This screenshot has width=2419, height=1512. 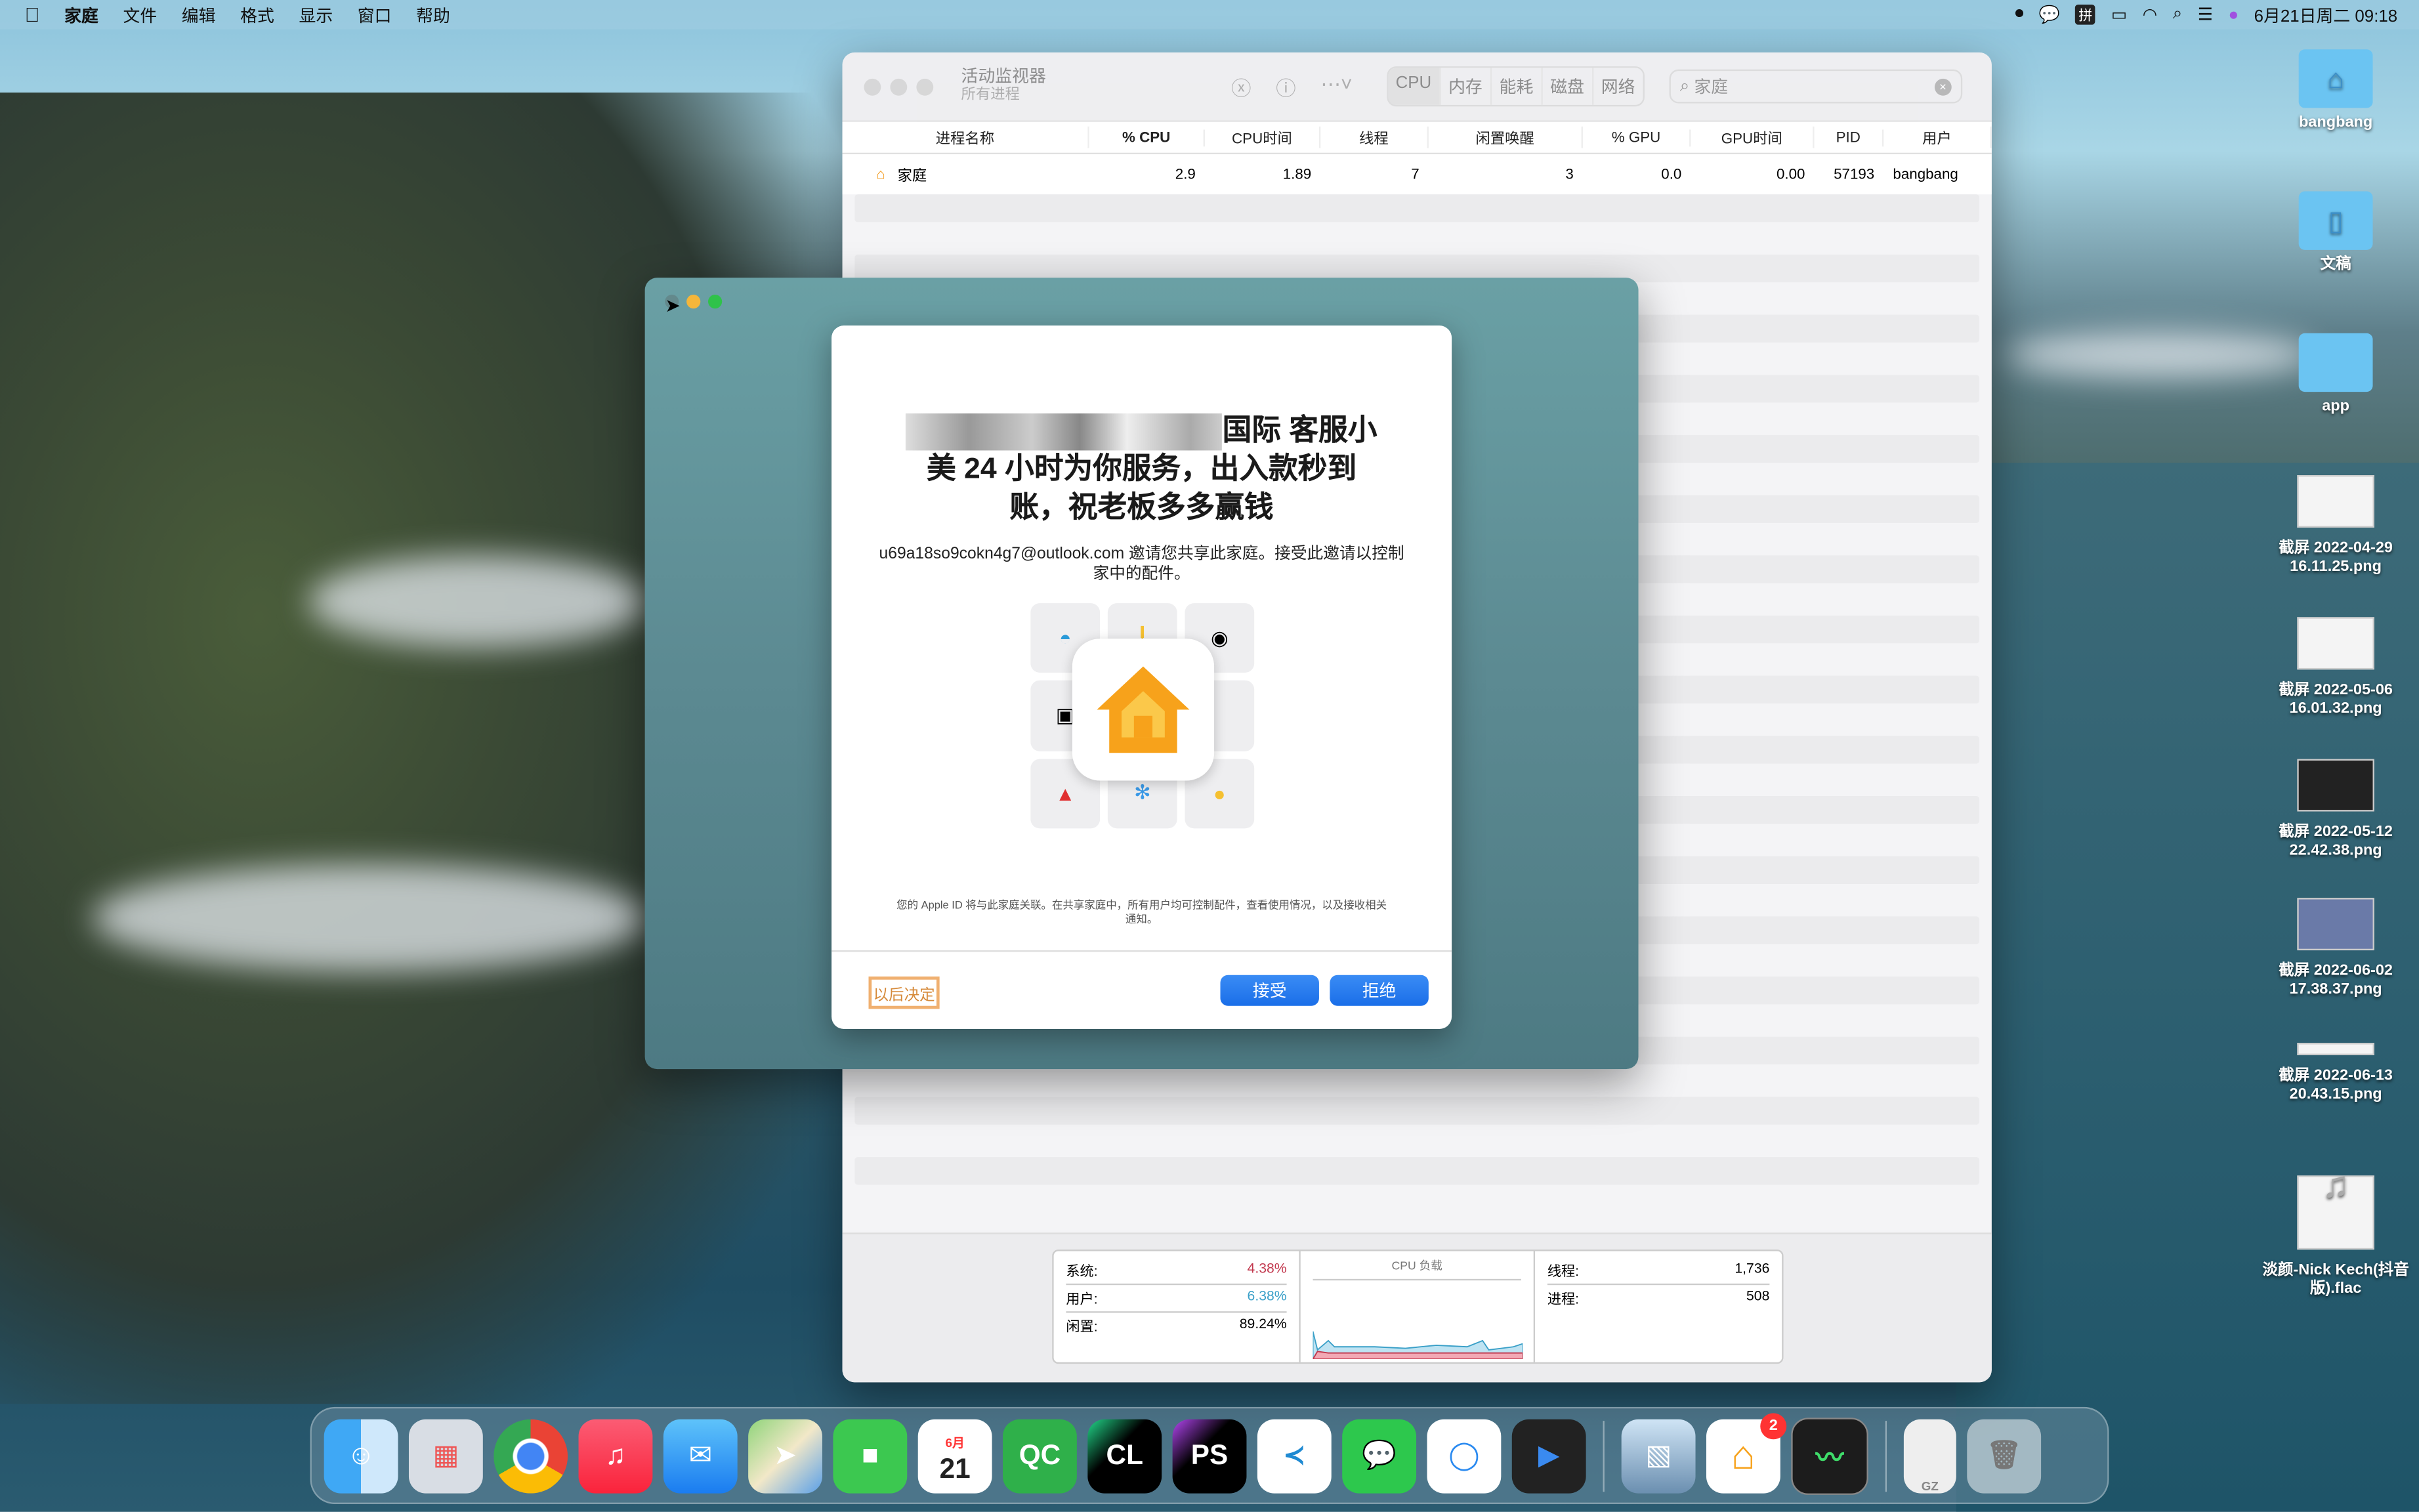 I want to click on desktop-item-label: 截屏 2022-05-06 16.01.32.png, so click(x=2336, y=700).